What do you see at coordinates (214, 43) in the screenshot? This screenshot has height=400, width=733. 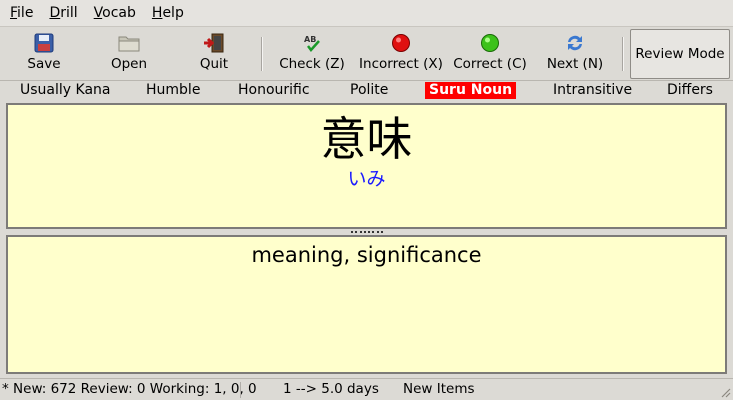 I see `exit-door-icon` at bounding box center [214, 43].